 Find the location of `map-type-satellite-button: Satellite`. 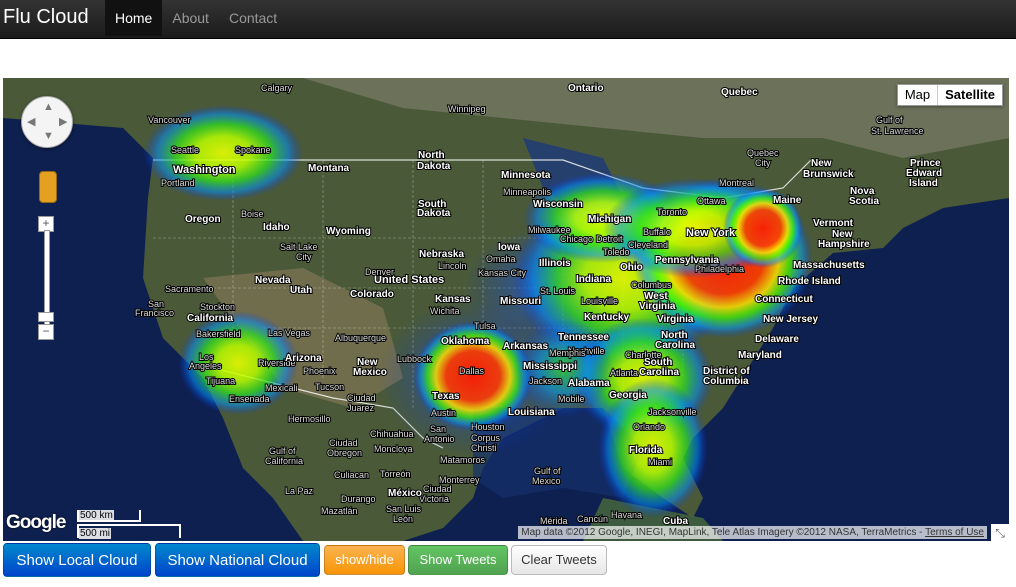

map-type-satellite-button: Satellite is located at coordinates (969, 95).